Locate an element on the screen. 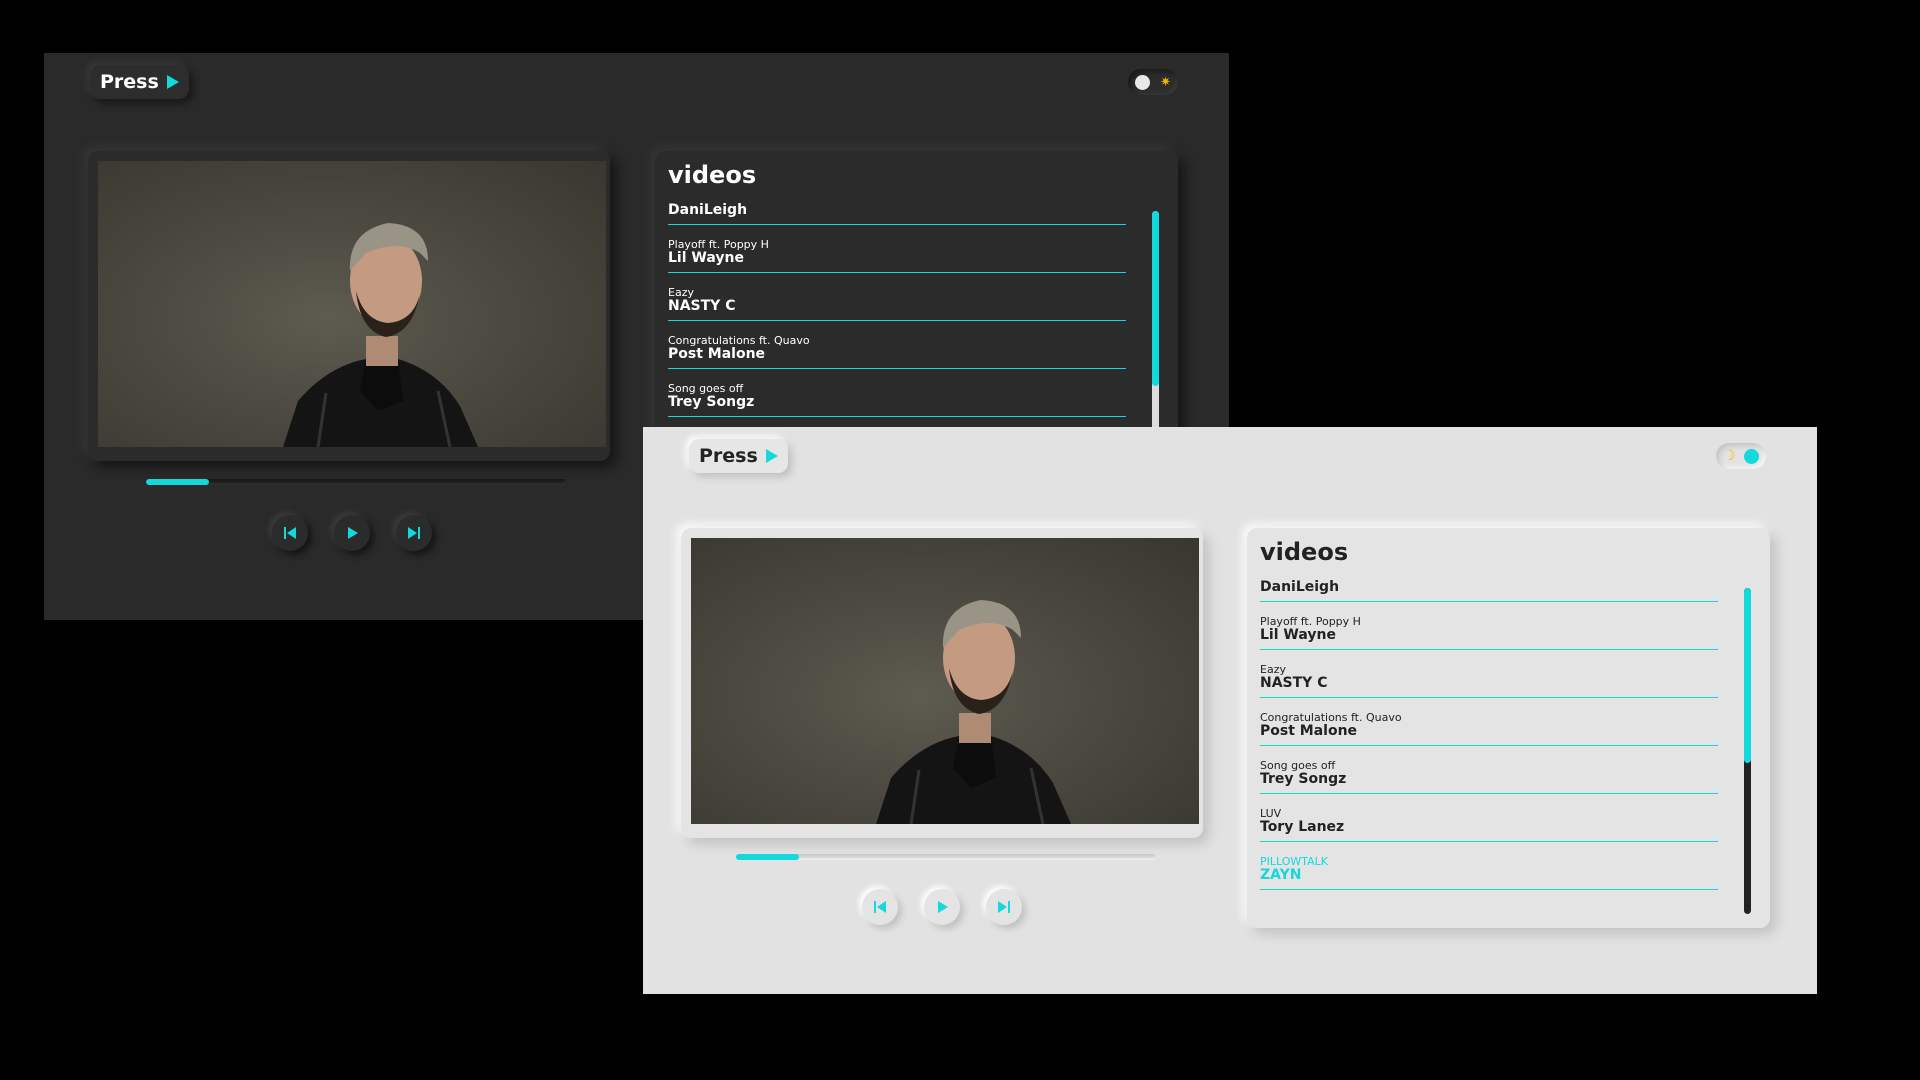  theme-toggle: ✷ is located at coordinates (1153, 82).